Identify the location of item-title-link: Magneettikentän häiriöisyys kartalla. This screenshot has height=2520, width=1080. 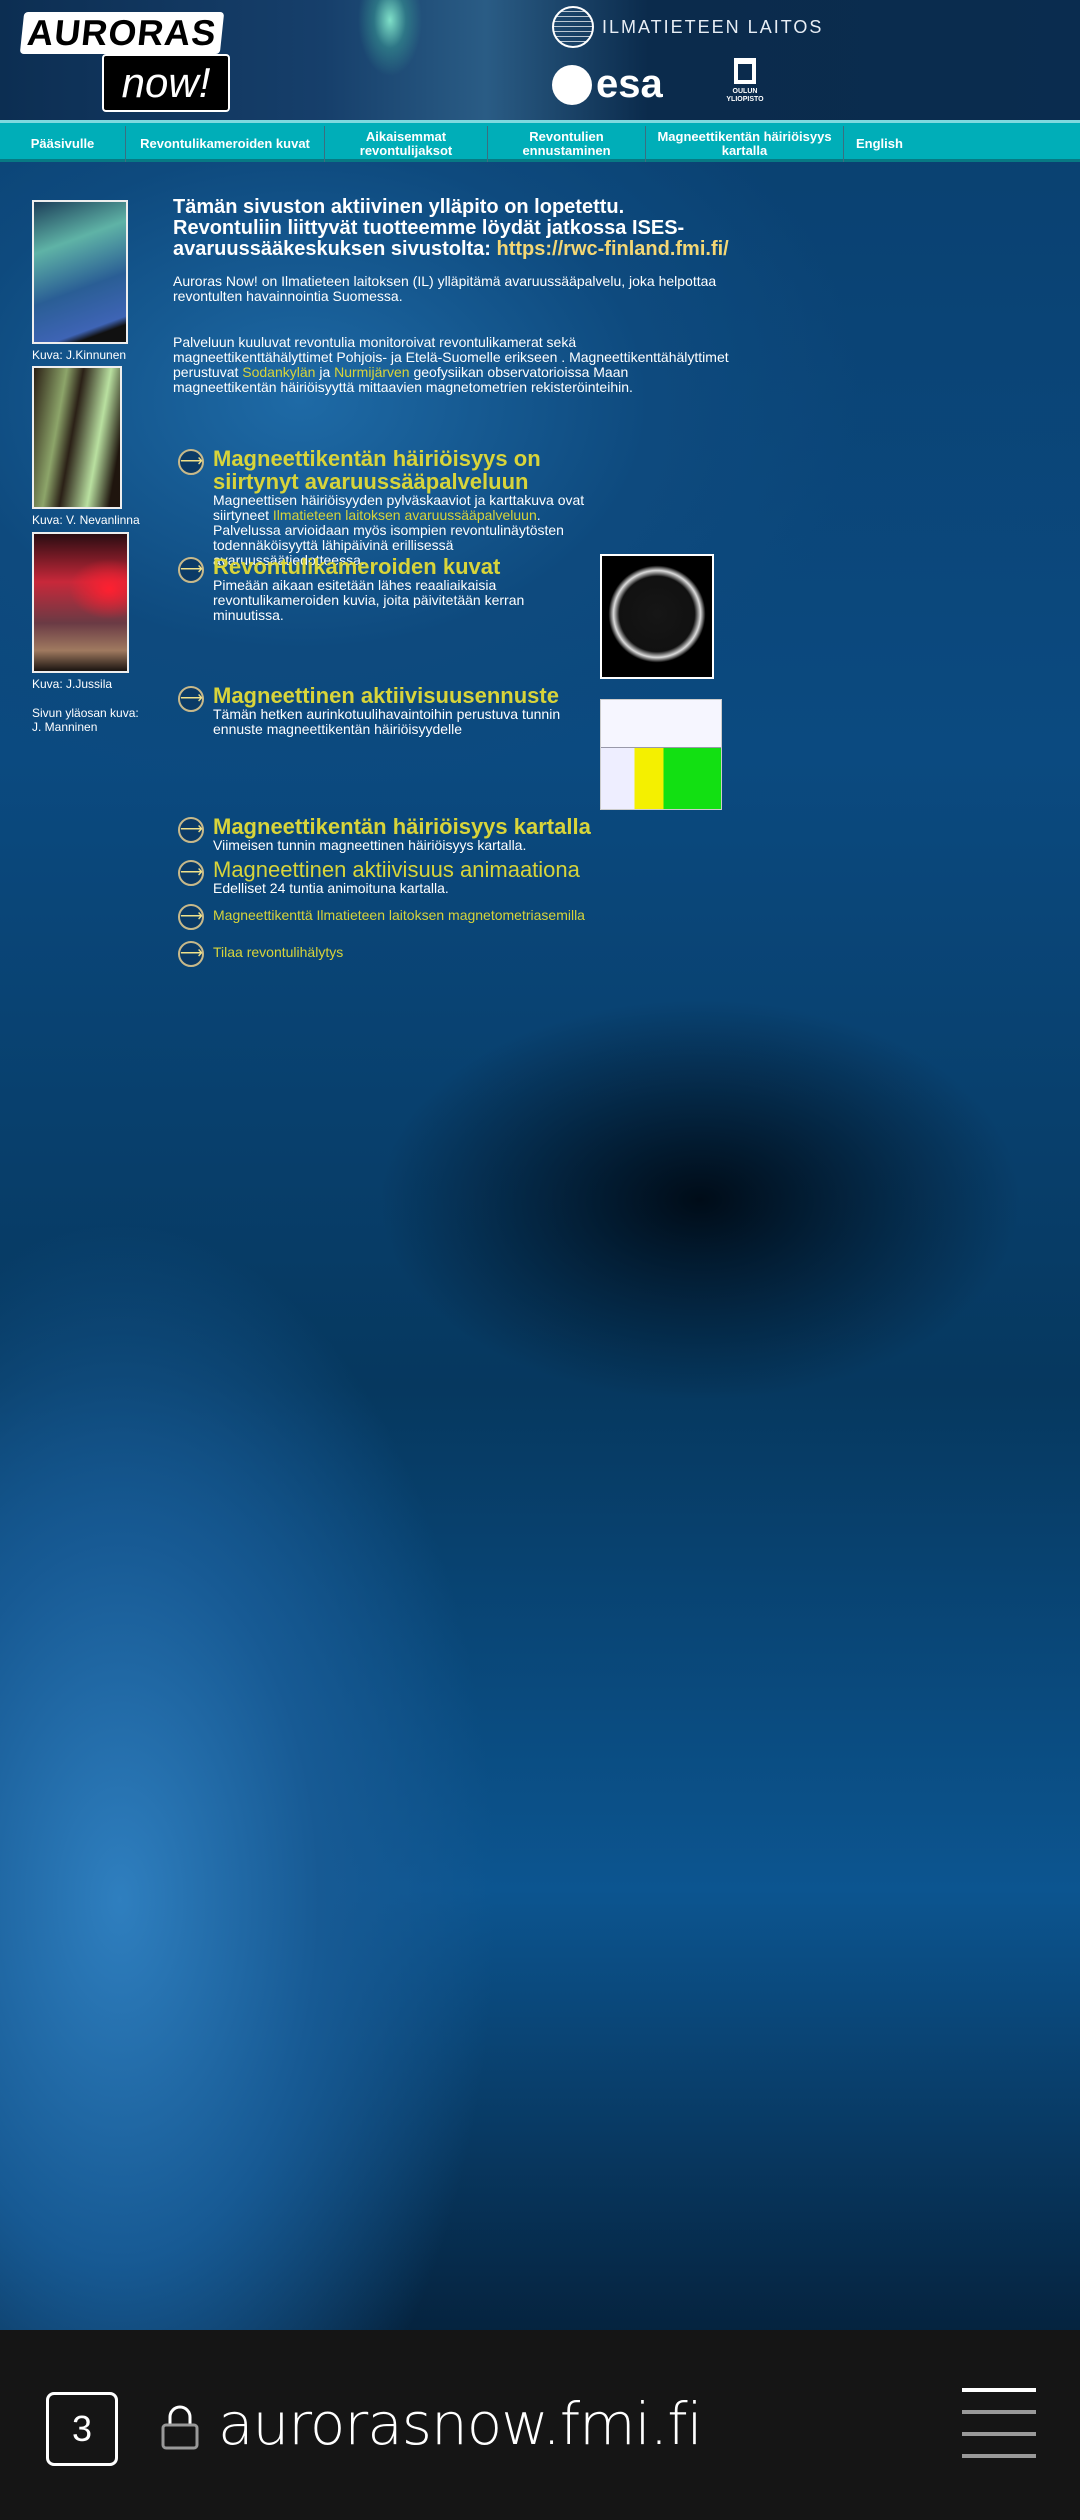
(402, 826).